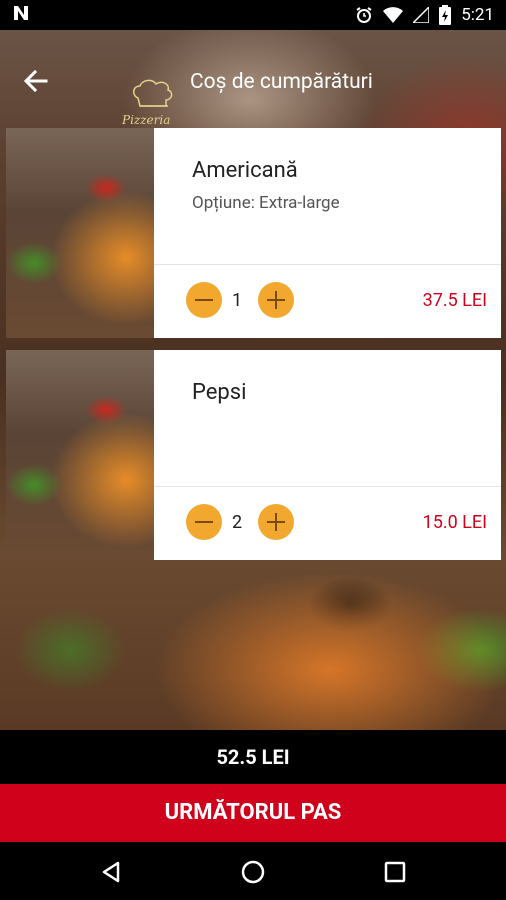  I want to click on back-arrow-icon, so click(35, 81).